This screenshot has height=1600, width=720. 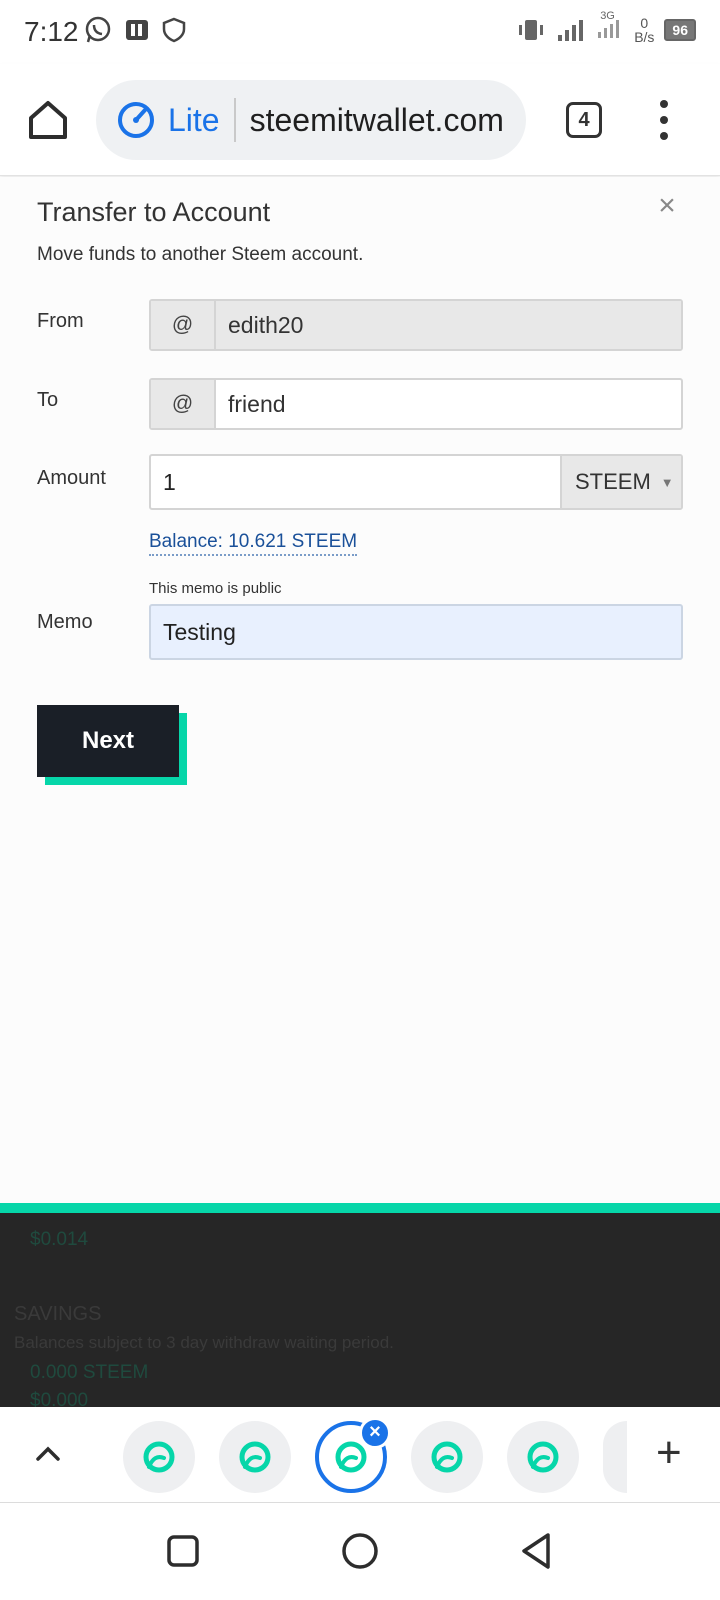 What do you see at coordinates (98, 29) in the screenshot?
I see `whatsapp-icon` at bounding box center [98, 29].